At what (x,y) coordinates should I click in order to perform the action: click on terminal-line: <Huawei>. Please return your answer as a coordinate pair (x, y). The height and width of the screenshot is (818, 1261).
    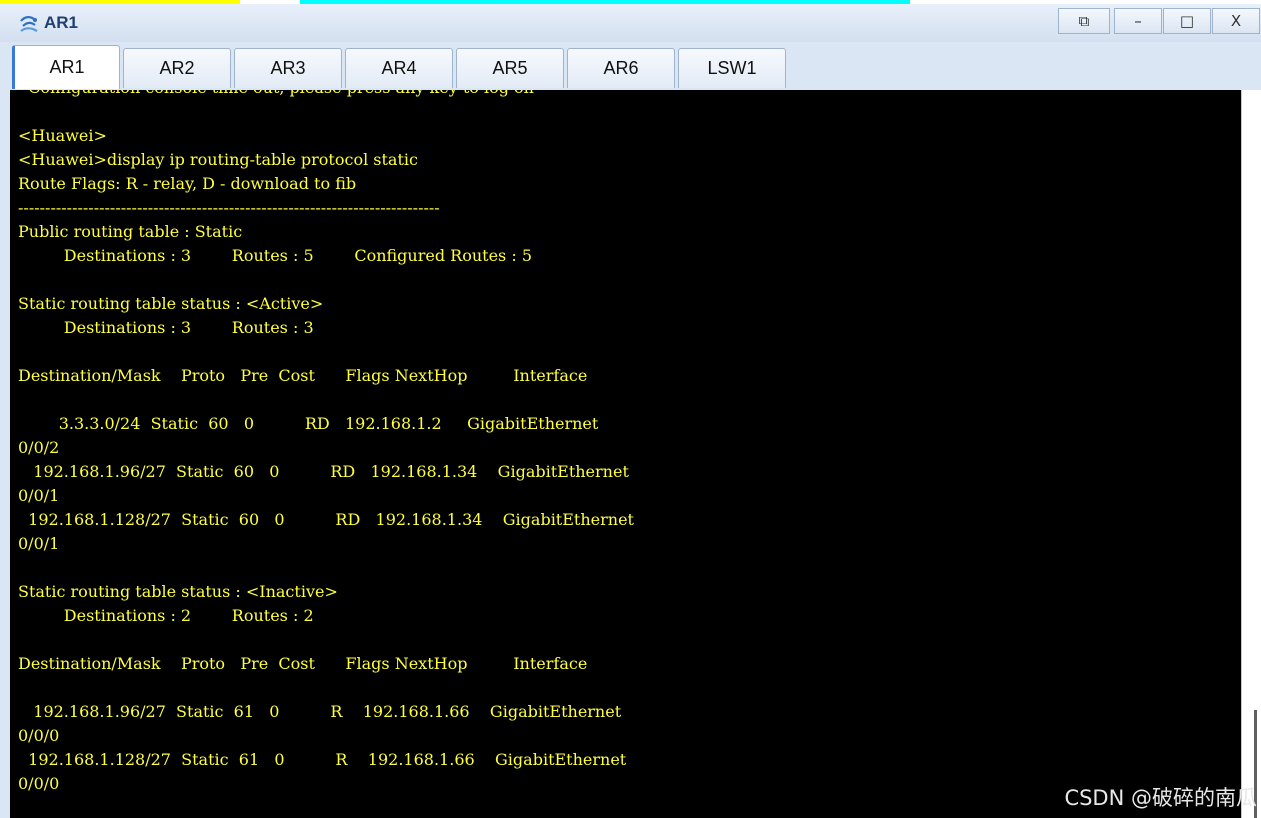
    Looking at the image, I should click on (62, 135).